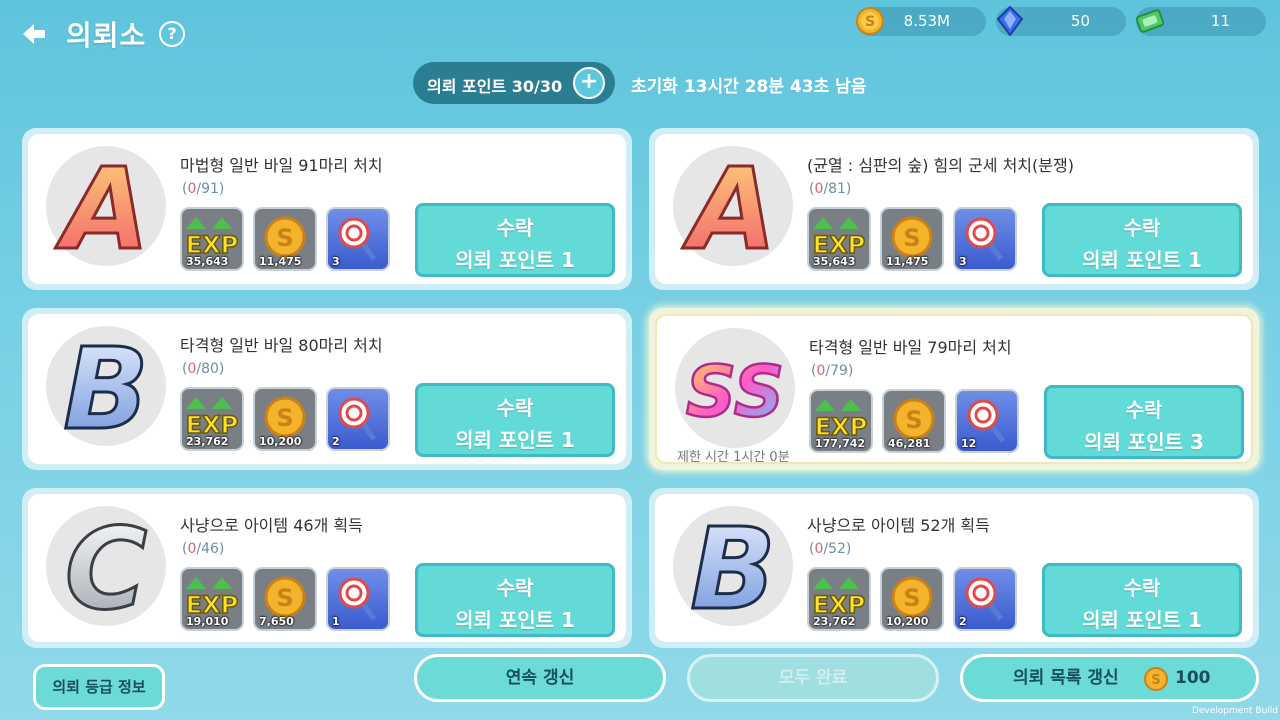 The height and width of the screenshot is (720, 1280). I want to click on back-arrow-icon, so click(34, 34).